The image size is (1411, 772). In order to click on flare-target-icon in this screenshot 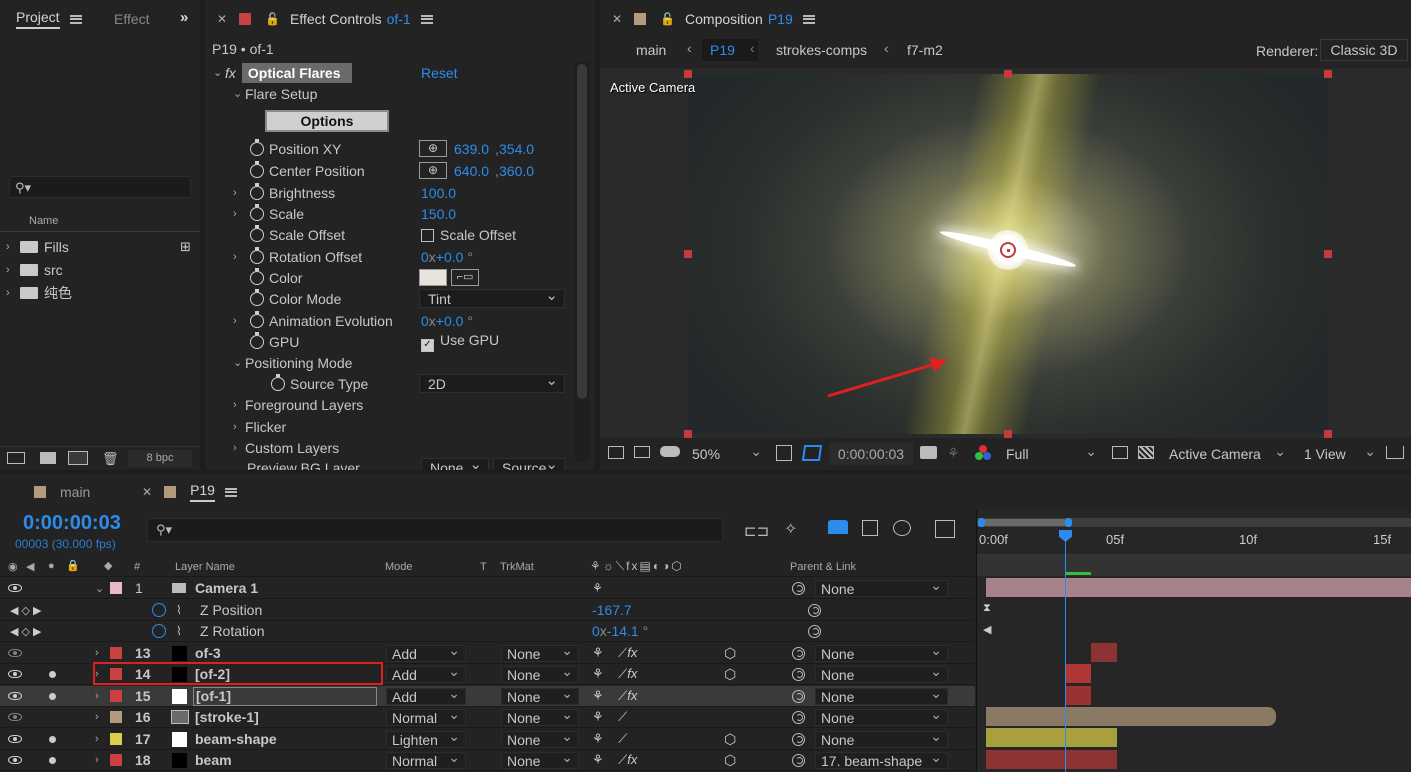, I will do `click(1008, 250)`.